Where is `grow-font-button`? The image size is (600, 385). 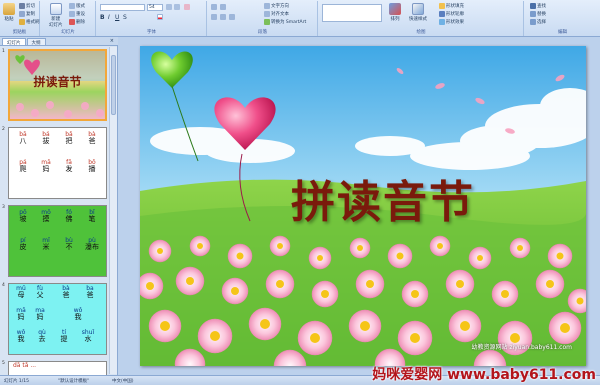 grow-font-button is located at coordinates (169, 7).